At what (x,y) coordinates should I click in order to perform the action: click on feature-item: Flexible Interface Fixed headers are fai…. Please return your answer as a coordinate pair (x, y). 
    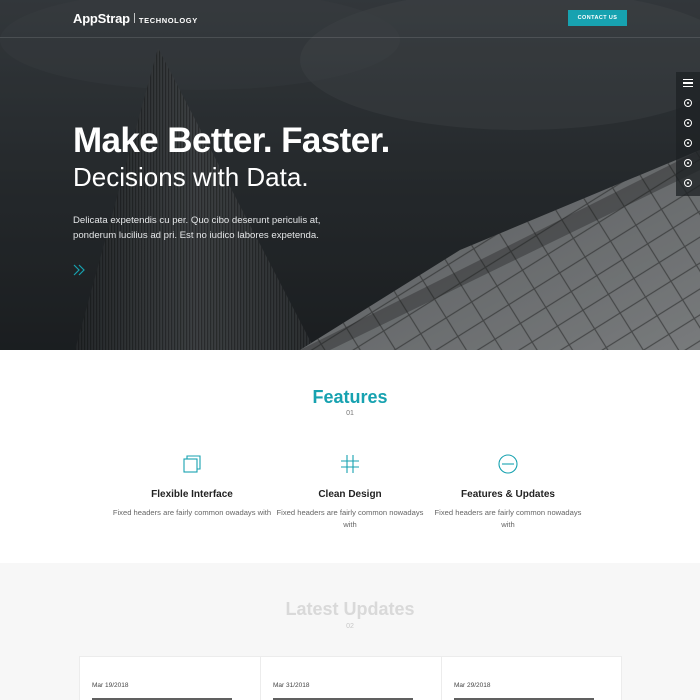
    Looking at the image, I should click on (192, 486).